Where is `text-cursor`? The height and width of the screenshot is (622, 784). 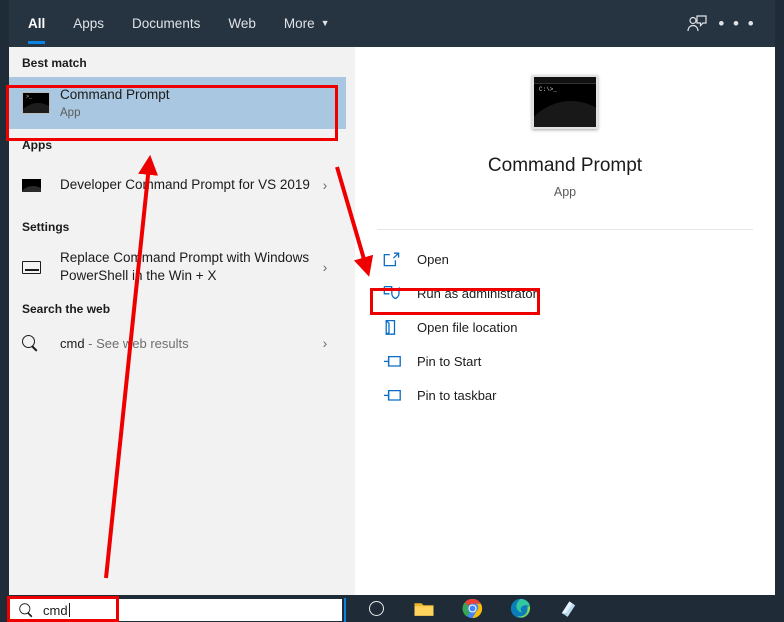
text-cursor is located at coordinates (69, 610).